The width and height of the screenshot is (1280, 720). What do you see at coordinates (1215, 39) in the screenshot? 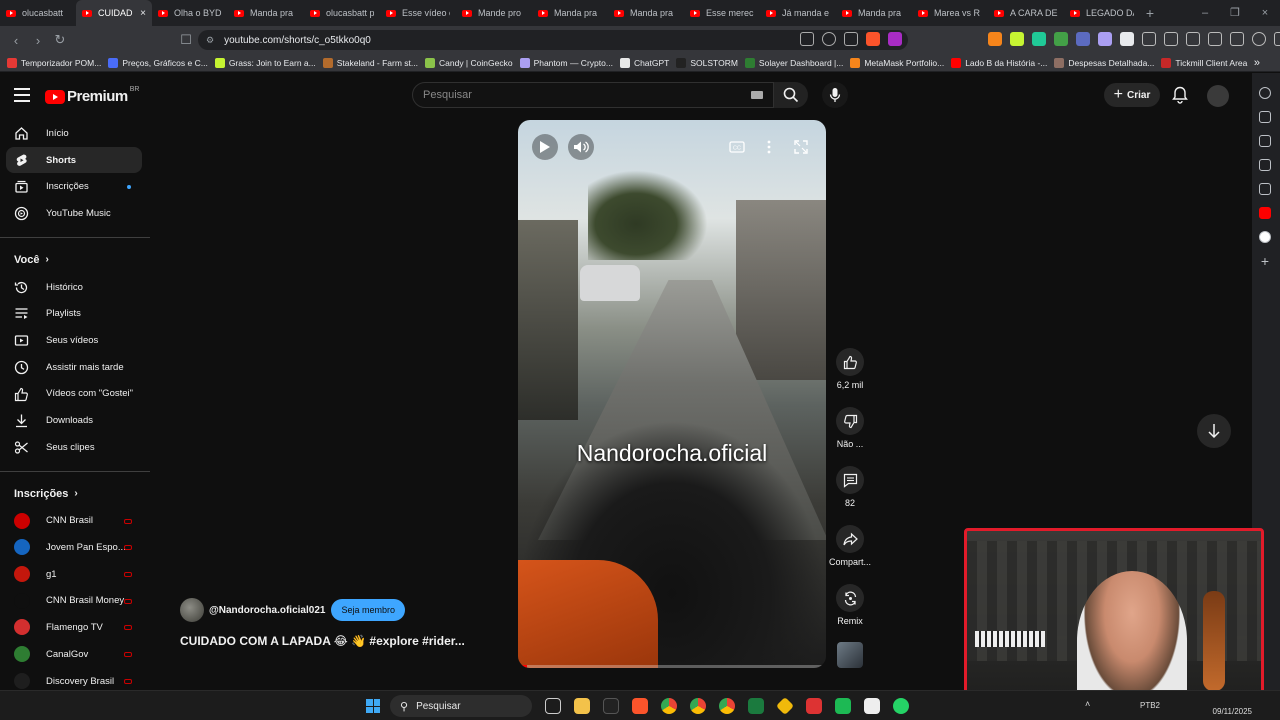
I see `sidepanel-icon` at bounding box center [1215, 39].